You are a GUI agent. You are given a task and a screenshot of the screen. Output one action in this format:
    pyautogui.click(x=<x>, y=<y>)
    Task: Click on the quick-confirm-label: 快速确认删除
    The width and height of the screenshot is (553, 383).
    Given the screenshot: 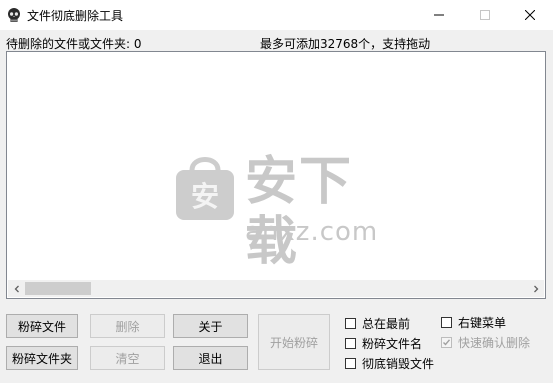 What is the action you would take?
    pyautogui.click(x=494, y=343)
    